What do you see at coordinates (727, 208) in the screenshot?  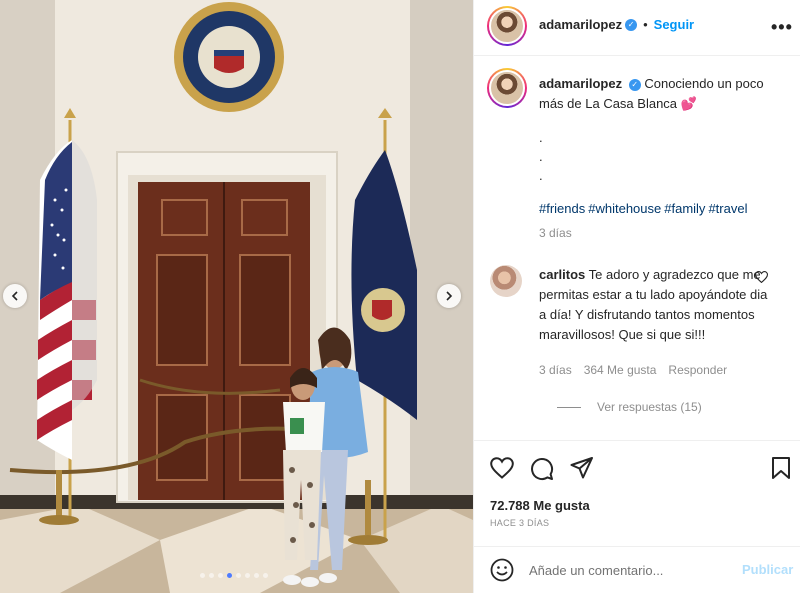 I see `hashtag-link: #travel` at bounding box center [727, 208].